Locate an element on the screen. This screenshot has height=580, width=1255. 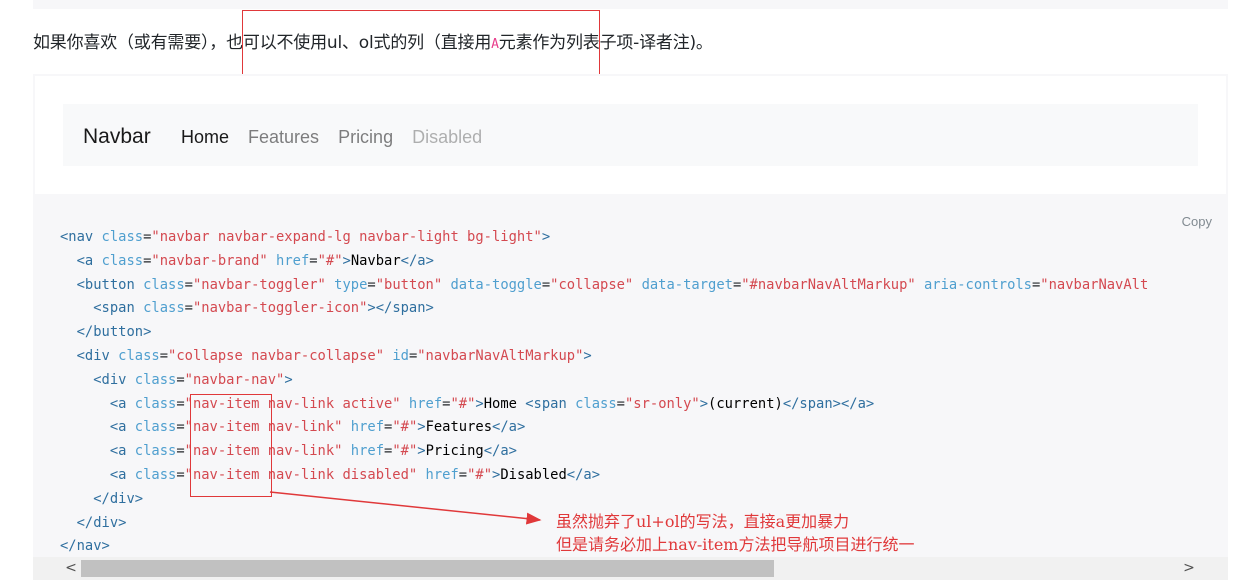
annotation-arrow is located at coordinates (405, 508).